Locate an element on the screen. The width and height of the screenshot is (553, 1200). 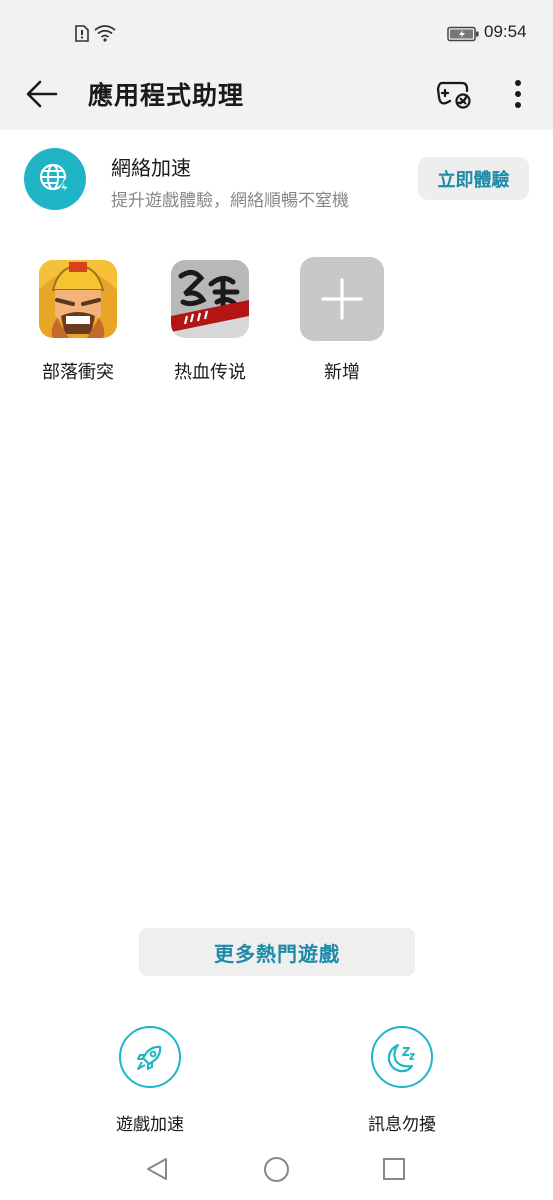
plus-icon is located at coordinates (342, 299).